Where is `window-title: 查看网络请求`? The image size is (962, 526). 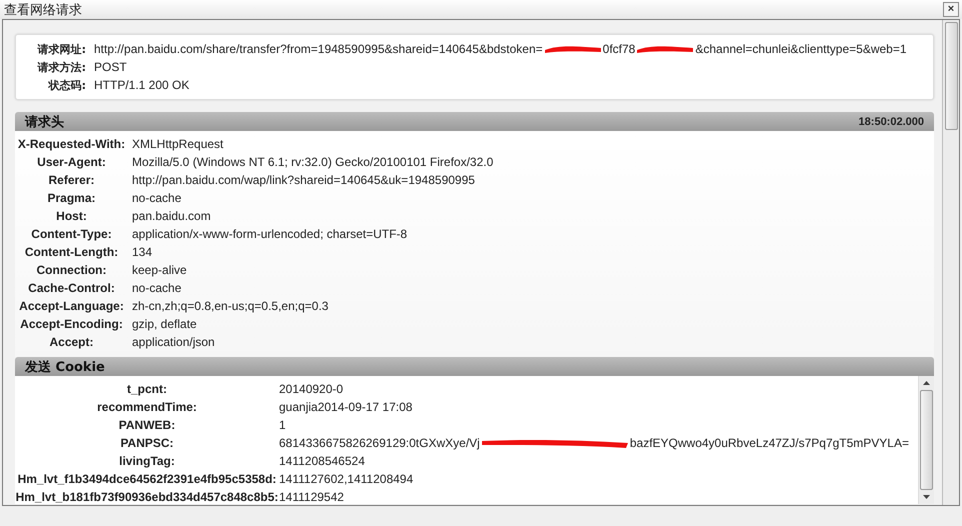
window-title: 查看网络请求 is located at coordinates (42, 10).